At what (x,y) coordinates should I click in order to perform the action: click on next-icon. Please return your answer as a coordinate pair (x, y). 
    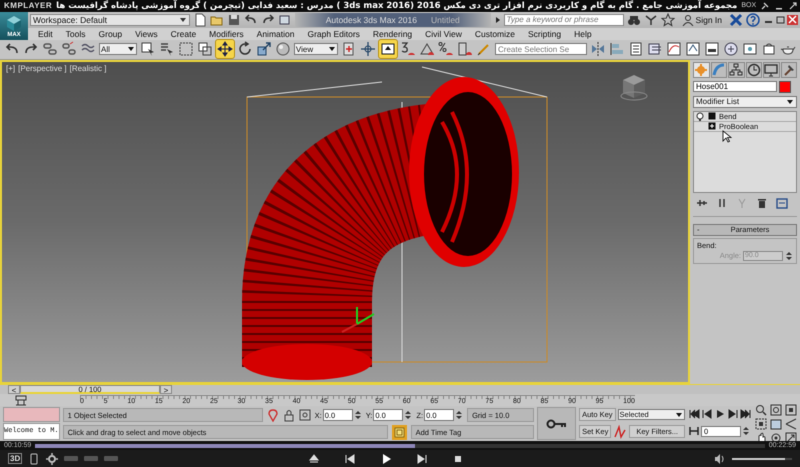
    Looking at the image, I should click on (422, 458).